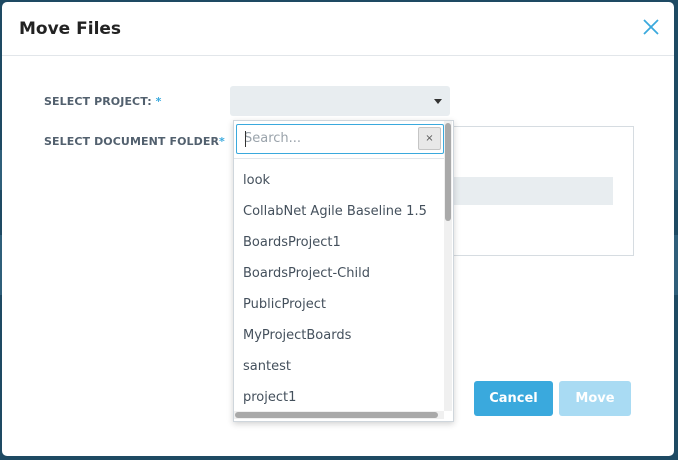 The image size is (678, 460). I want to click on folder-tree-row, so click(527, 191).